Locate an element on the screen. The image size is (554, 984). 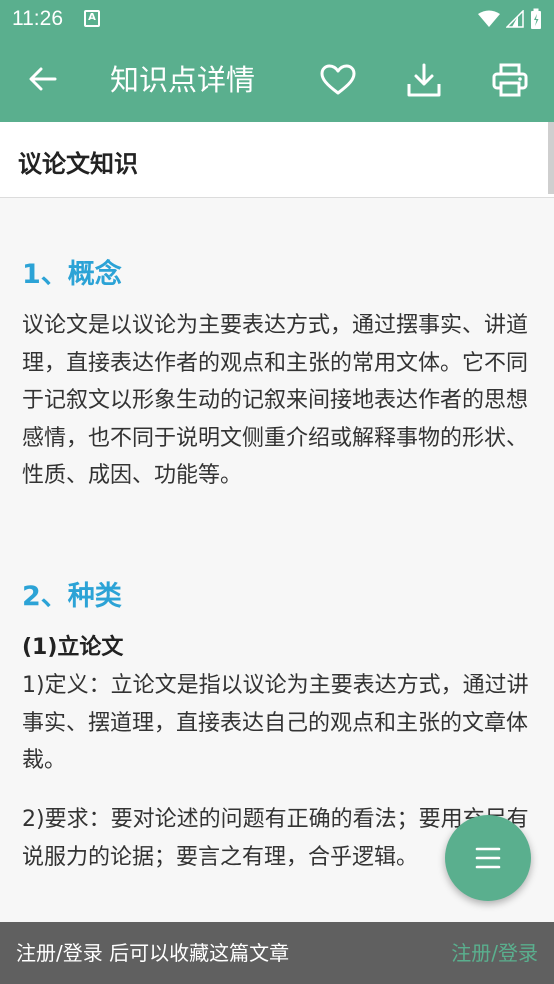
menu-icon is located at coordinates (488, 858).